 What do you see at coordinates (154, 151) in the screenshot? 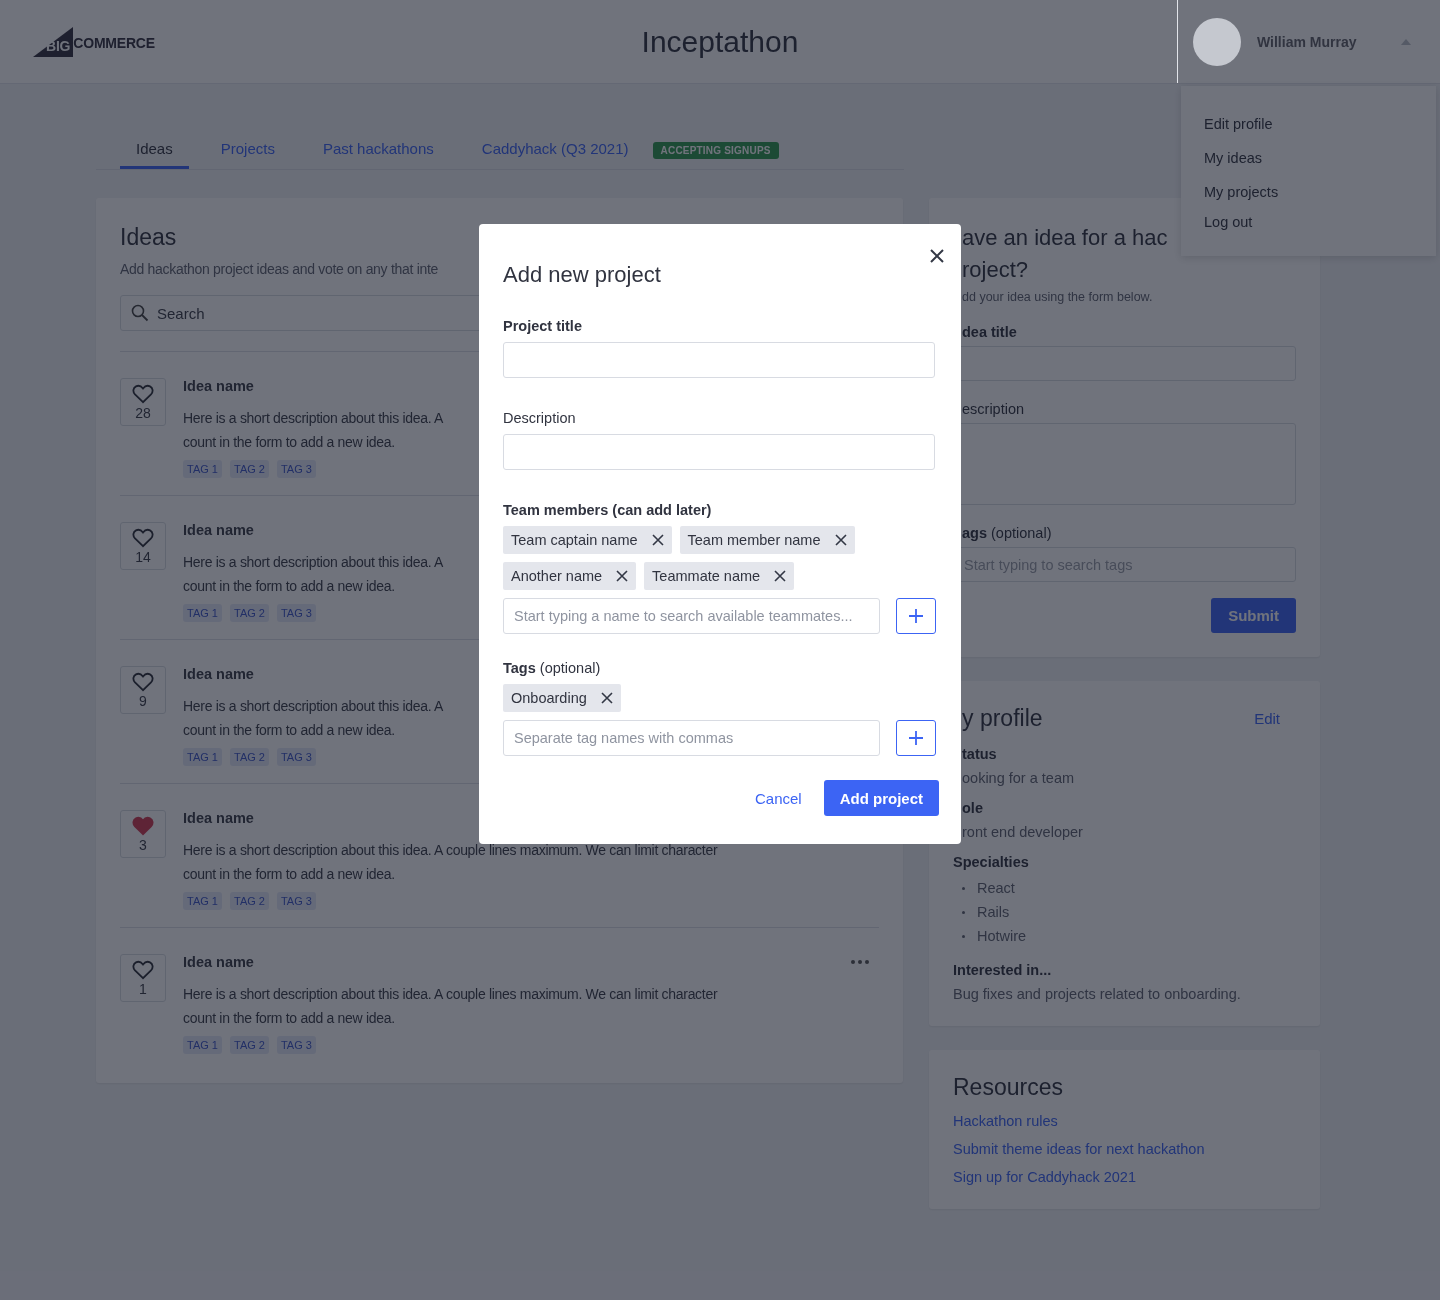
I see `tab: Ideas` at bounding box center [154, 151].